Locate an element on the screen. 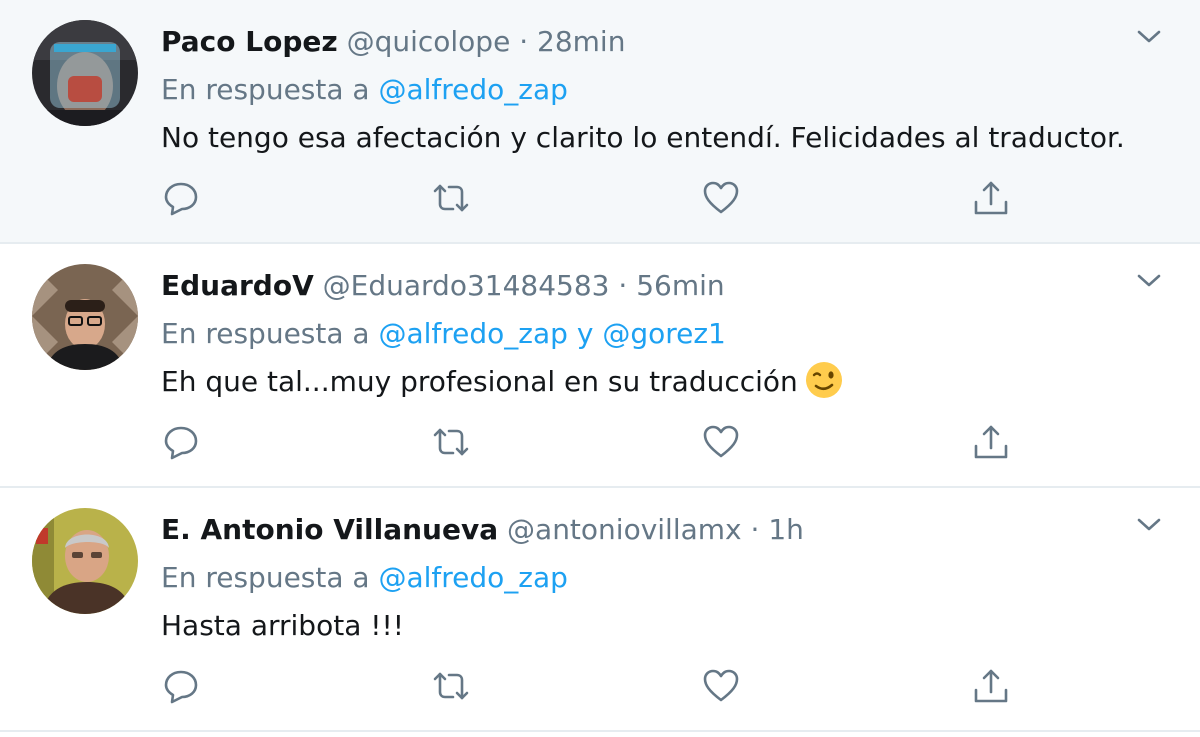  user-handle: @Eduardo31484583 is located at coordinates (466, 285).